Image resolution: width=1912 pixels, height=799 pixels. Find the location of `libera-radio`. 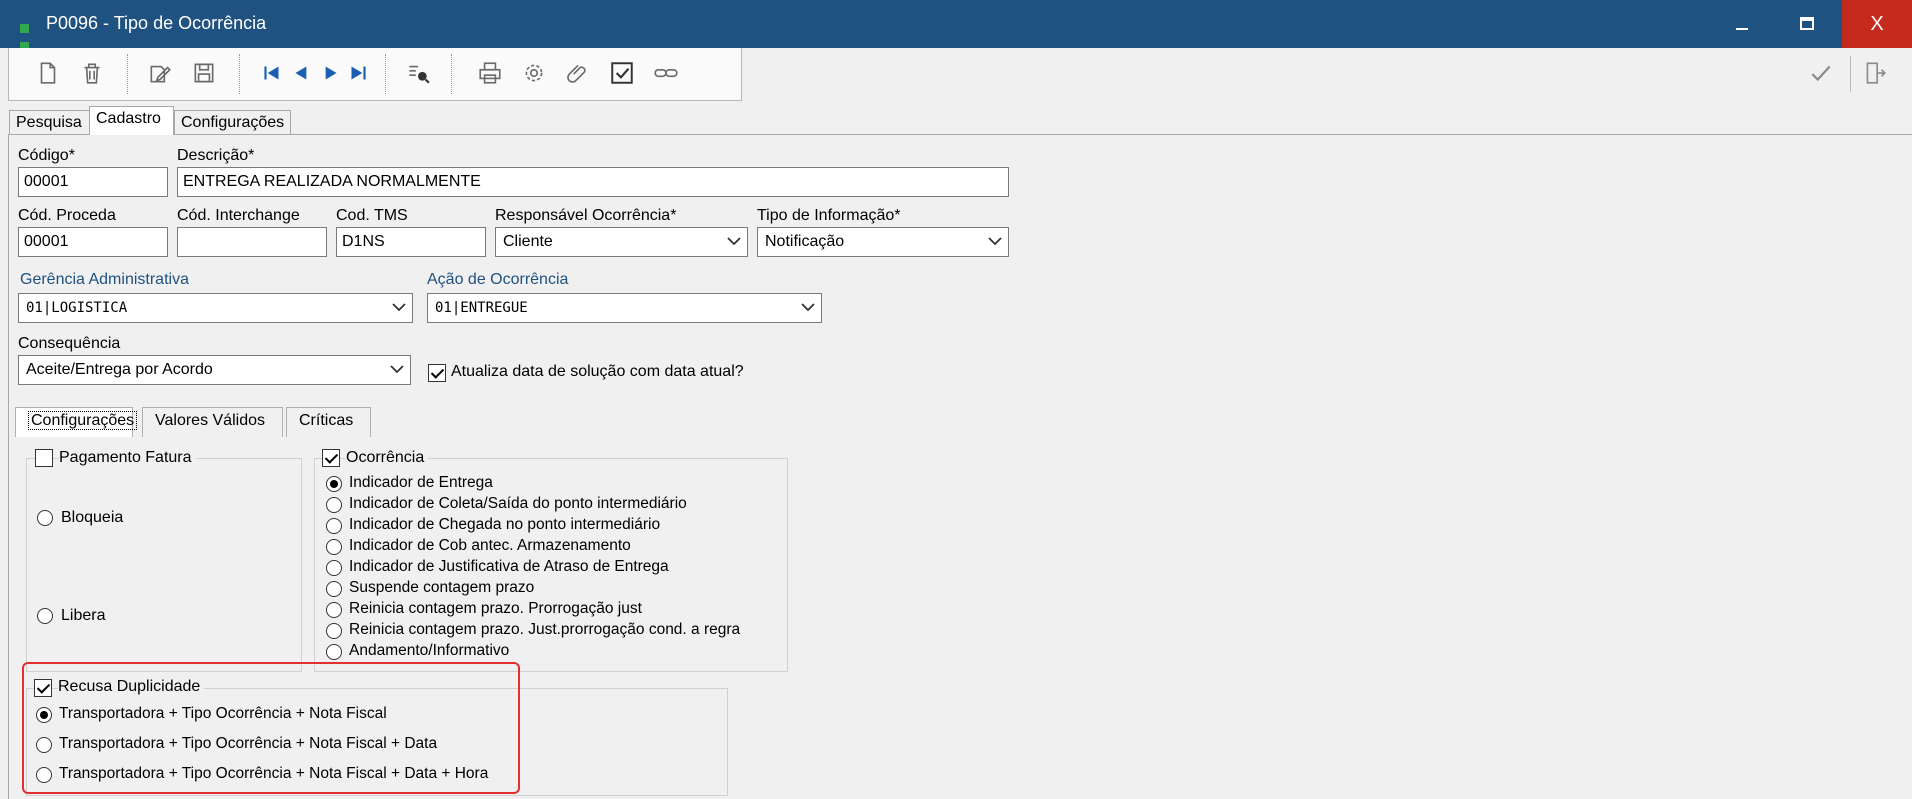

libera-radio is located at coordinates (45, 616).